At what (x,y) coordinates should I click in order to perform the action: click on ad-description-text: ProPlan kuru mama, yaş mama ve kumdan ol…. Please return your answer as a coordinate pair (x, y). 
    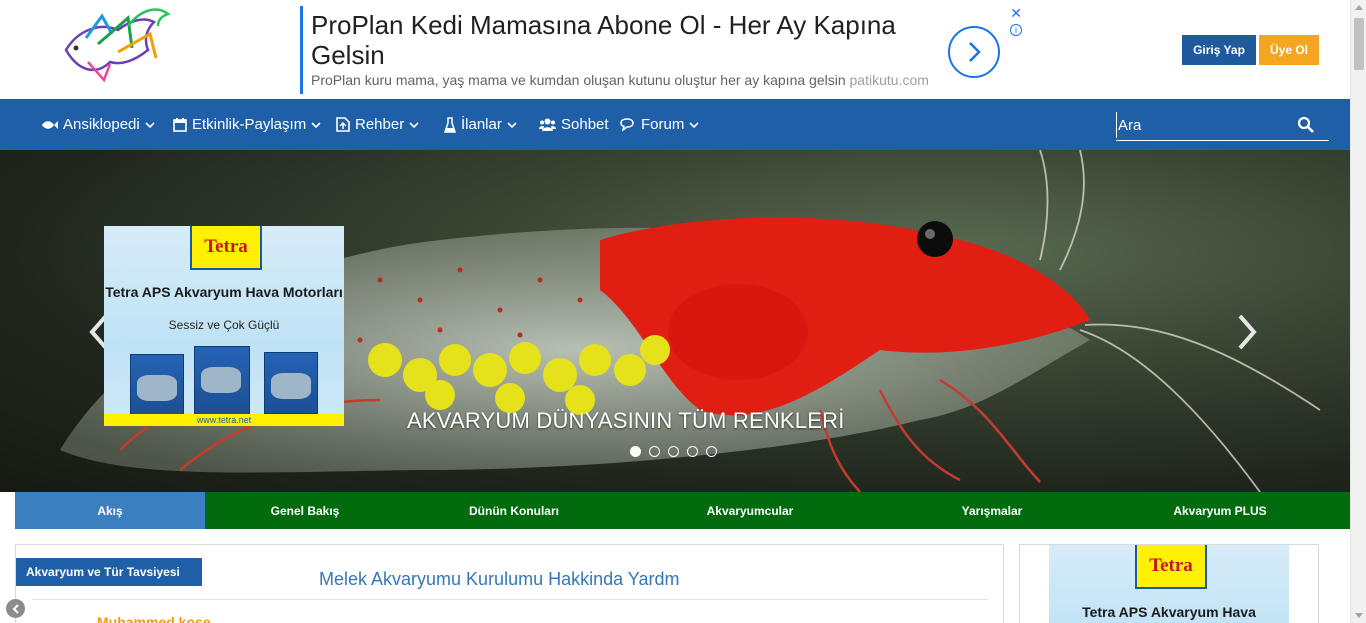
    Looking at the image, I should click on (578, 80).